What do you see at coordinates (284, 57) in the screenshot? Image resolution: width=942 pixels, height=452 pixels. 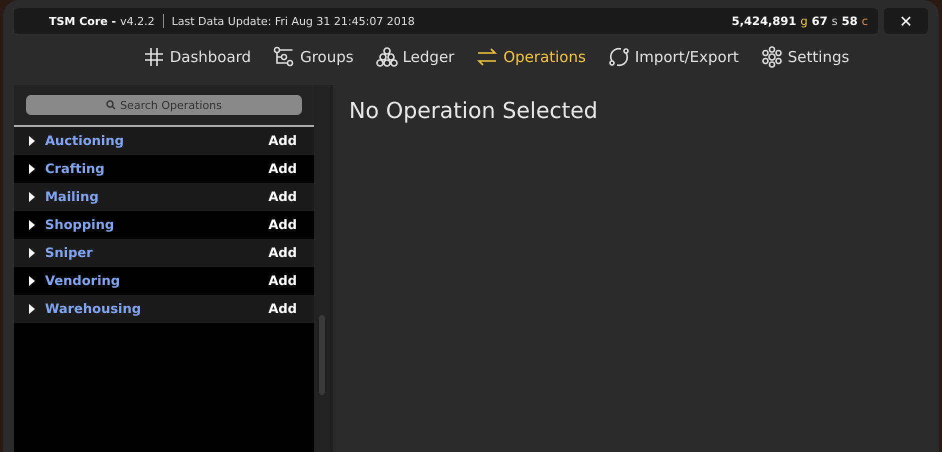 I see `nodes-icon` at bounding box center [284, 57].